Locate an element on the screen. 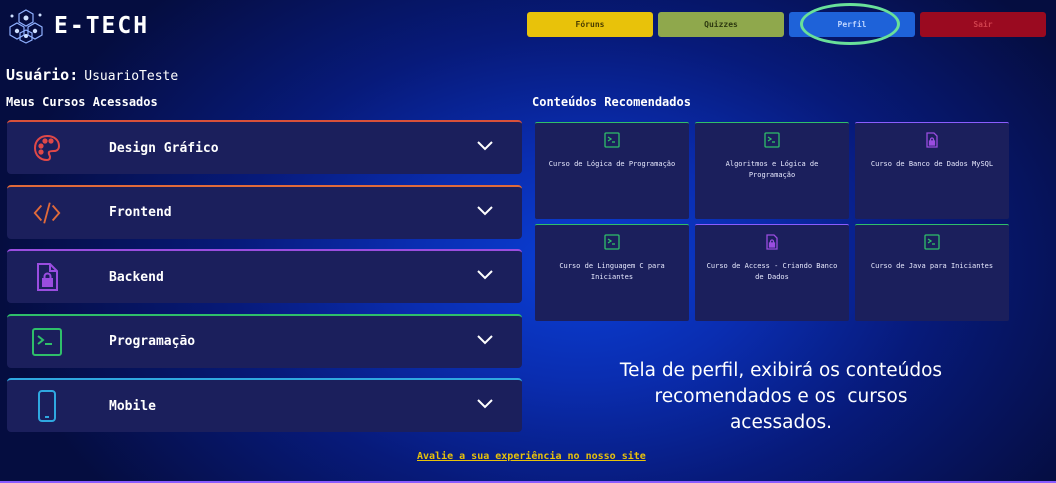 The width and height of the screenshot is (1056, 483). user-info: Usuário: UsuarioTeste is located at coordinates (92, 75).